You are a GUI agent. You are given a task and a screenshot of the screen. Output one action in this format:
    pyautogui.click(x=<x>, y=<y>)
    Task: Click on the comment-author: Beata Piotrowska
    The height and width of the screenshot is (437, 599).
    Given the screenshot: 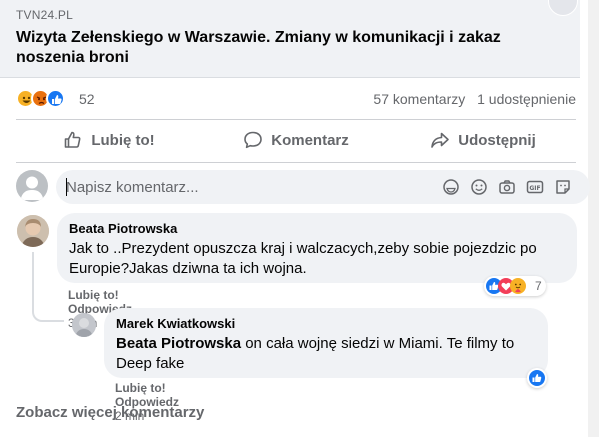 What is the action you would take?
    pyautogui.click(x=317, y=229)
    